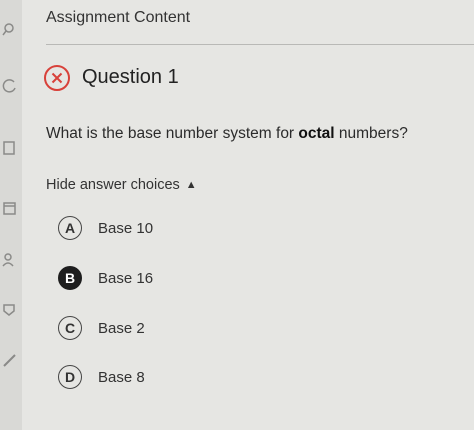  What do you see at coordinates (10, 148) in the screenshot?
I see `document-icon` at bounding box center [10, 148].